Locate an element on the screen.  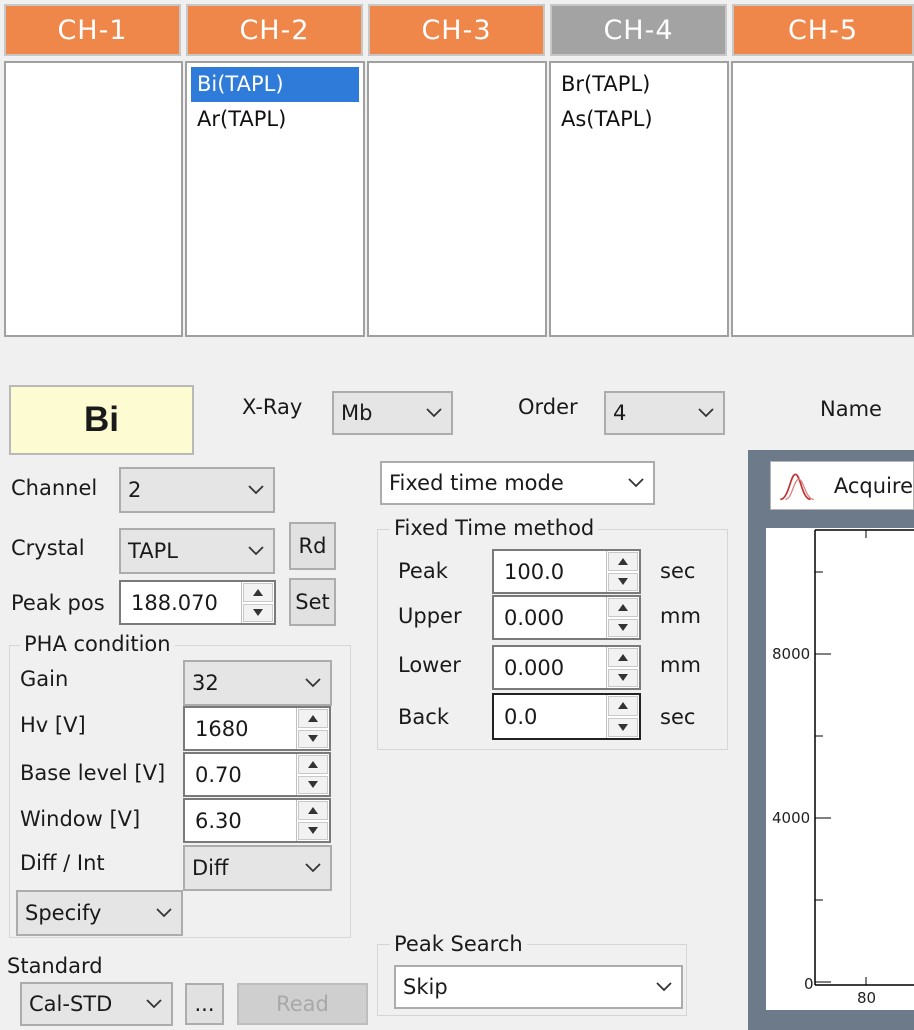
standard-select: Cal-STD is located at coordinates (96, 1004).